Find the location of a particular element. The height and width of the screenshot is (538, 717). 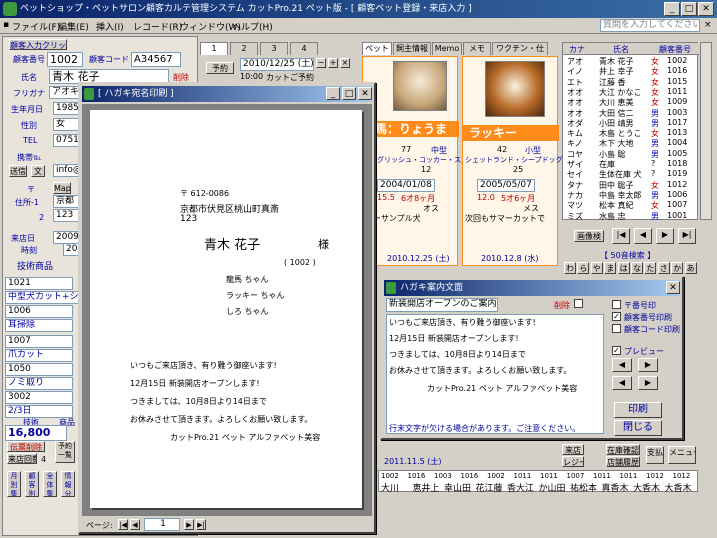

maximize-button: □ is located at coordinates (689, 9).